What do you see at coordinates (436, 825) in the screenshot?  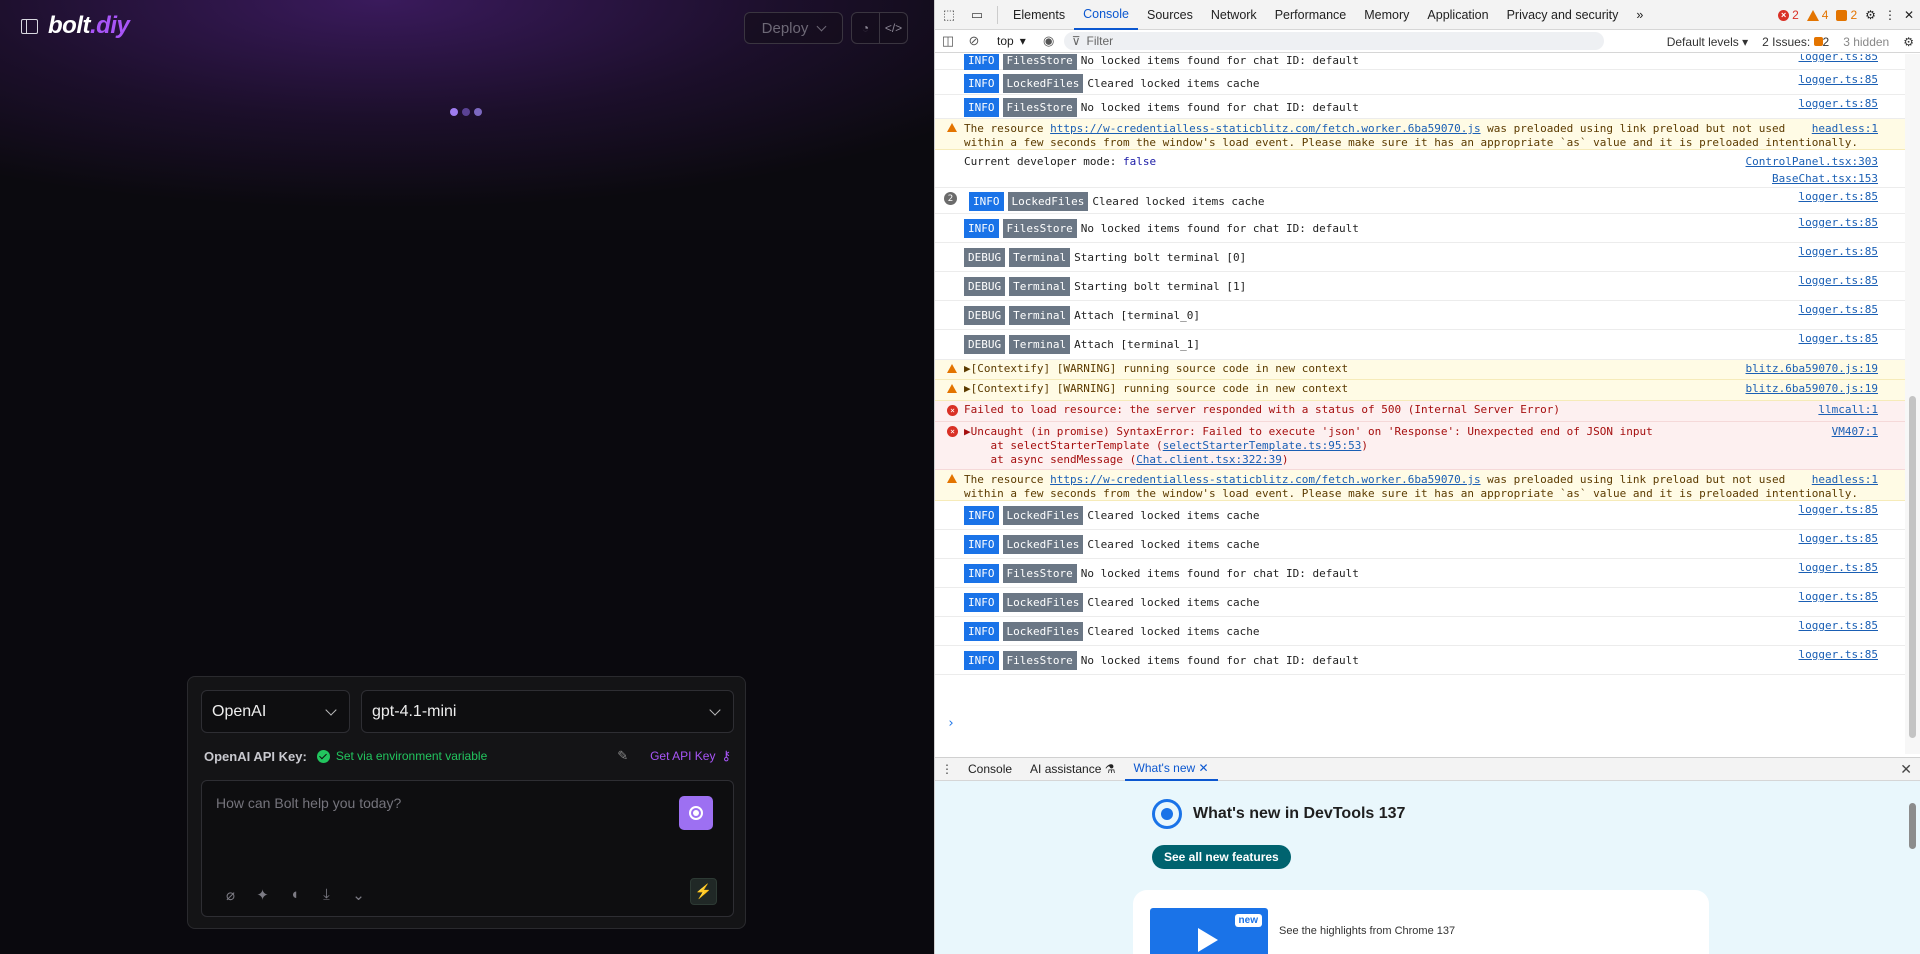 I see `prompt-input` at bounding box center [436, 825].